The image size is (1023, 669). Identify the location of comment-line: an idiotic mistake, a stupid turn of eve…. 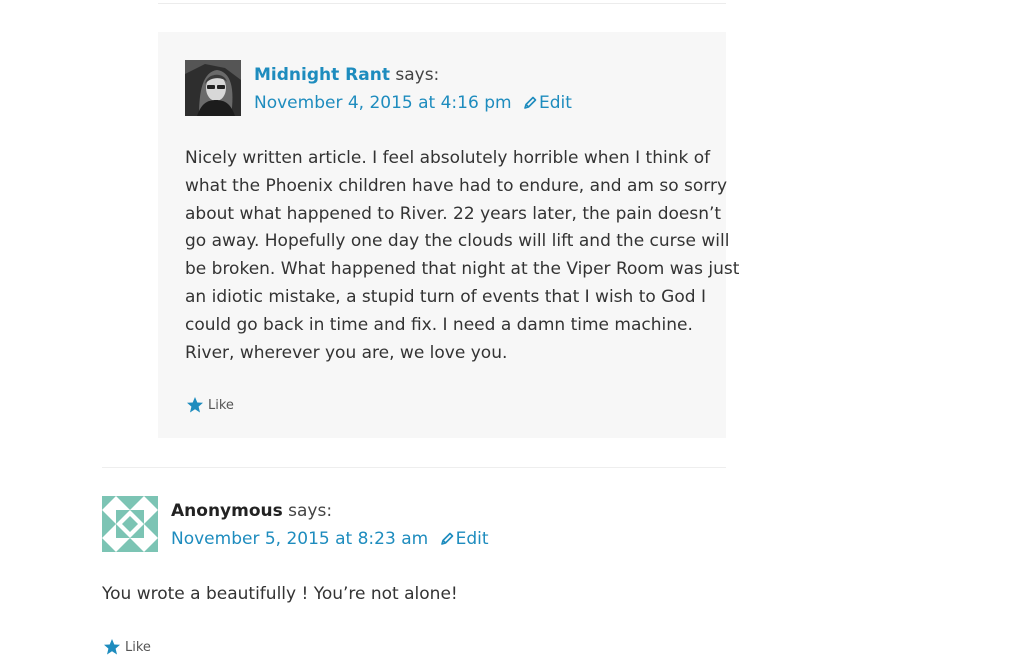
(445, 296).